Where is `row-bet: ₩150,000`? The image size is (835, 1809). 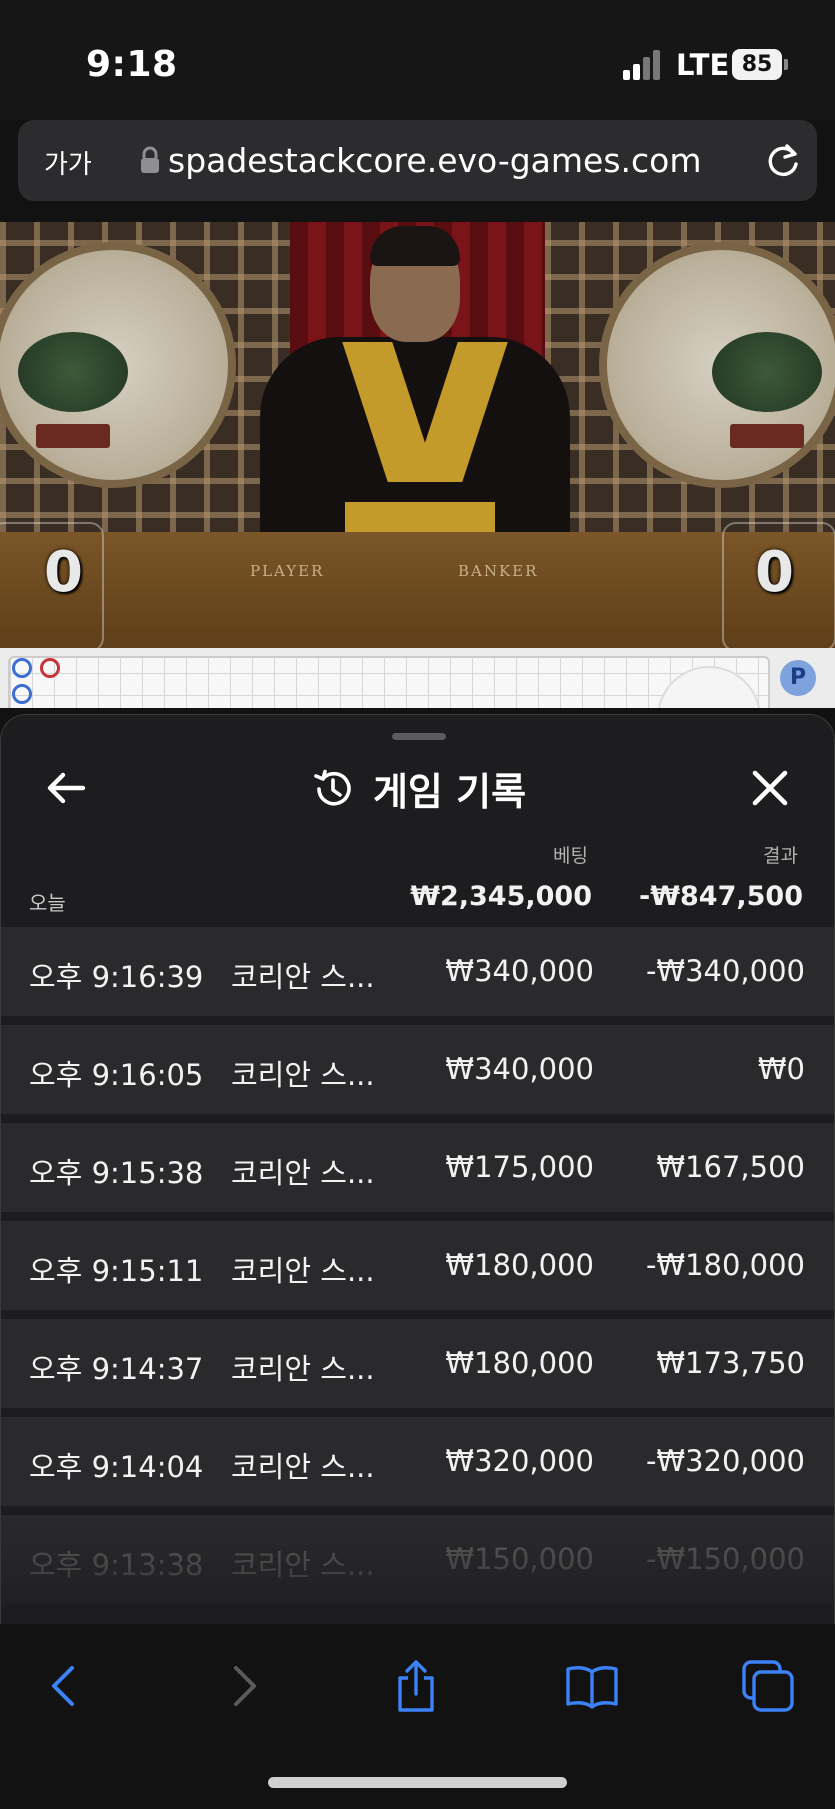
row-bet: ₩150,000 is located at coordinates (519, 1559).